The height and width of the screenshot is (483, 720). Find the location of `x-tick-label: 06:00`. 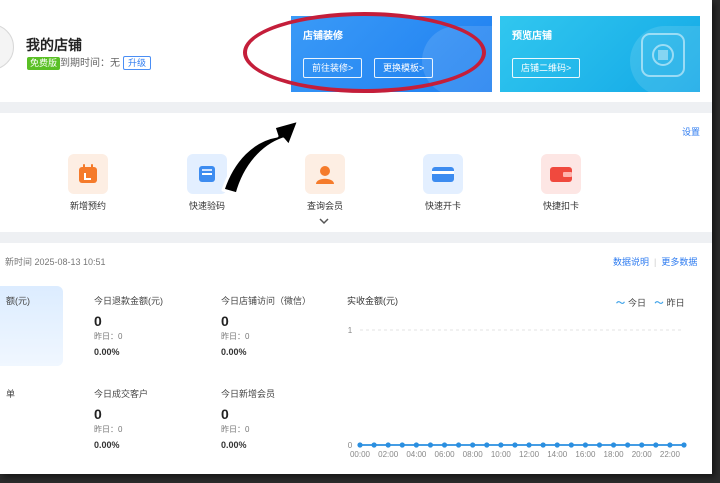

x-tick-label: 06:00 is located at coordinates (445, 454).